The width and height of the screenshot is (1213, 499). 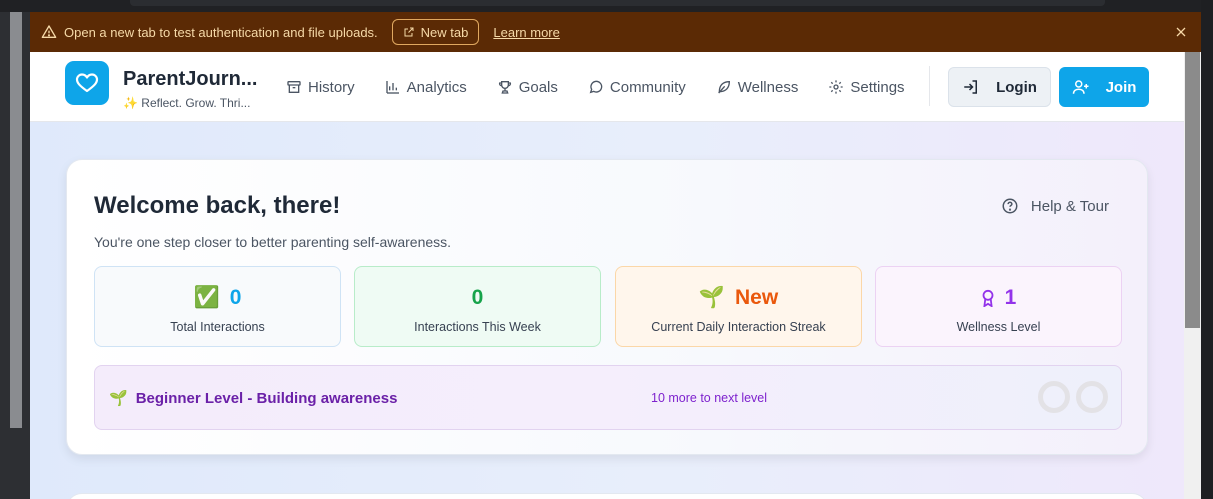 What do you see at coordinates (217, 205) in the screenshot?
I see `page-title: Welcome back, there!` at bounding box center [217, 205].